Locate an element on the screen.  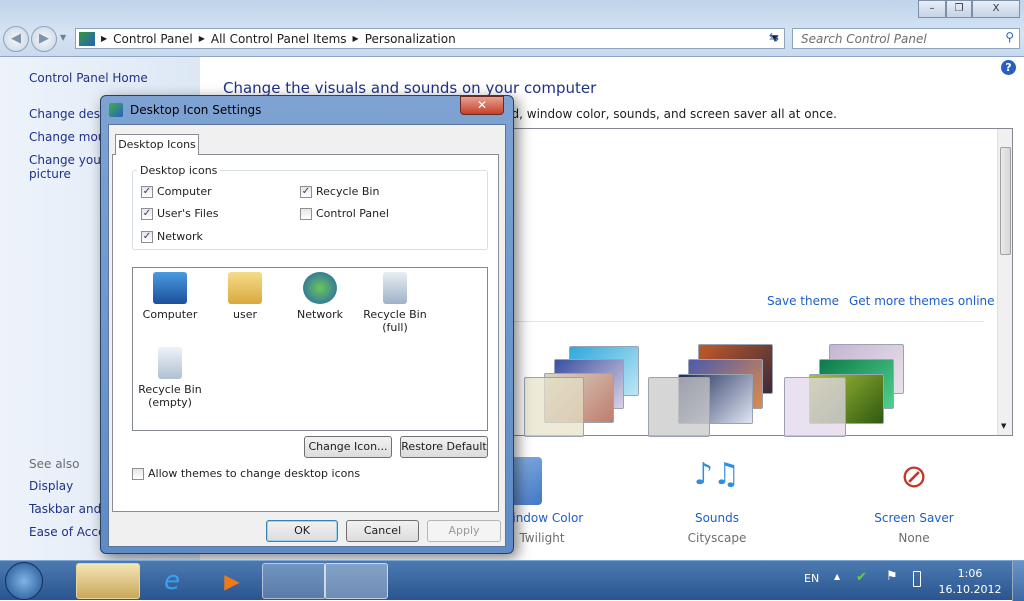
cancel-button: Cancel is located at coordinates (382, 531).